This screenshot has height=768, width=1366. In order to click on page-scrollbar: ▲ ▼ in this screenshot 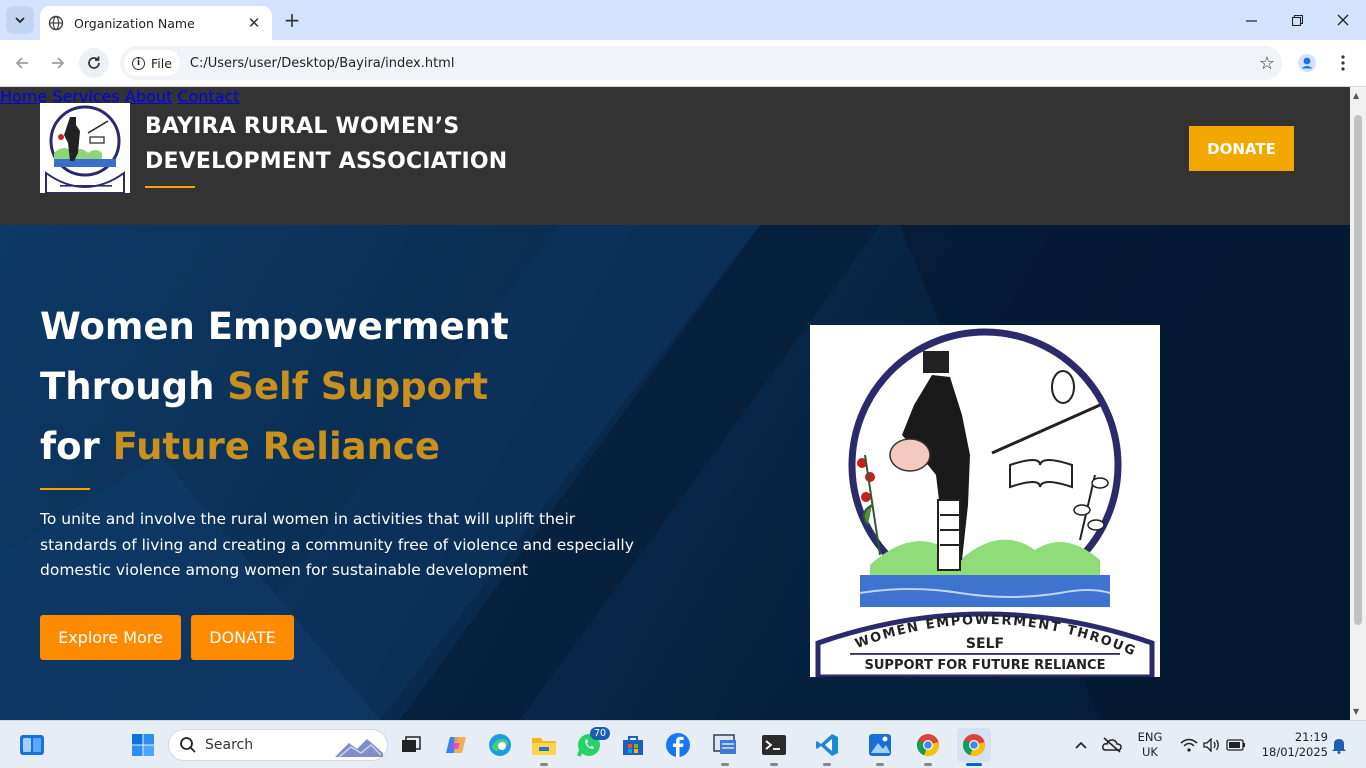, I will do `click(1358, 403)`.